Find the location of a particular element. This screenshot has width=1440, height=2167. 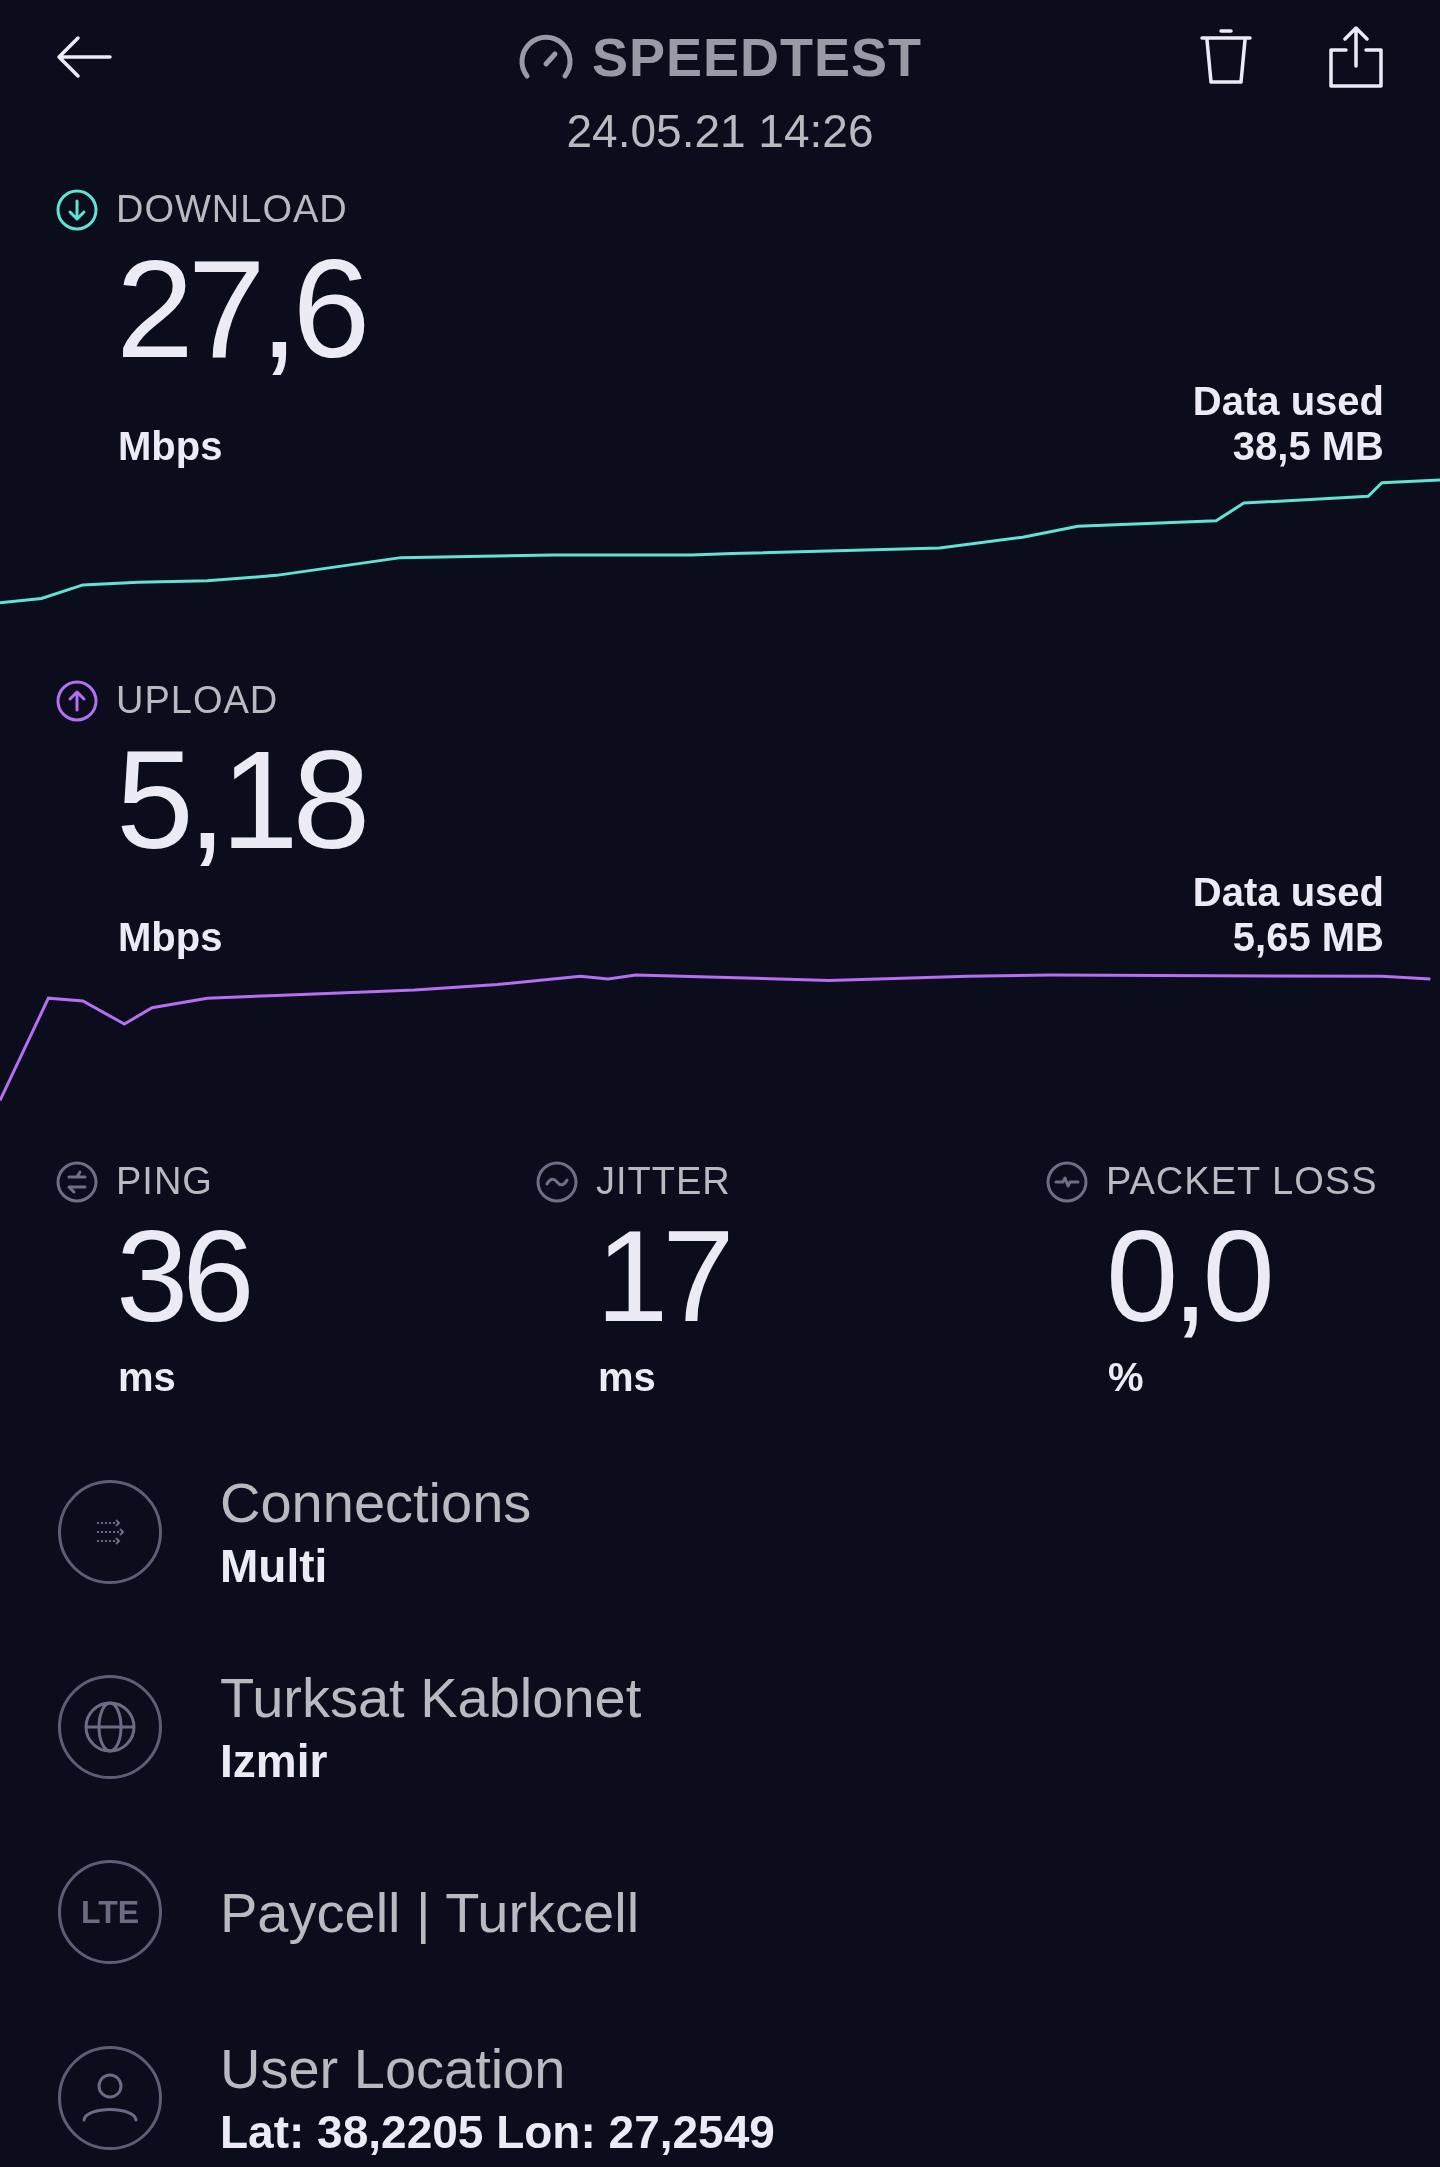

metric-unit: % is located at coordinates (1126, 1377).